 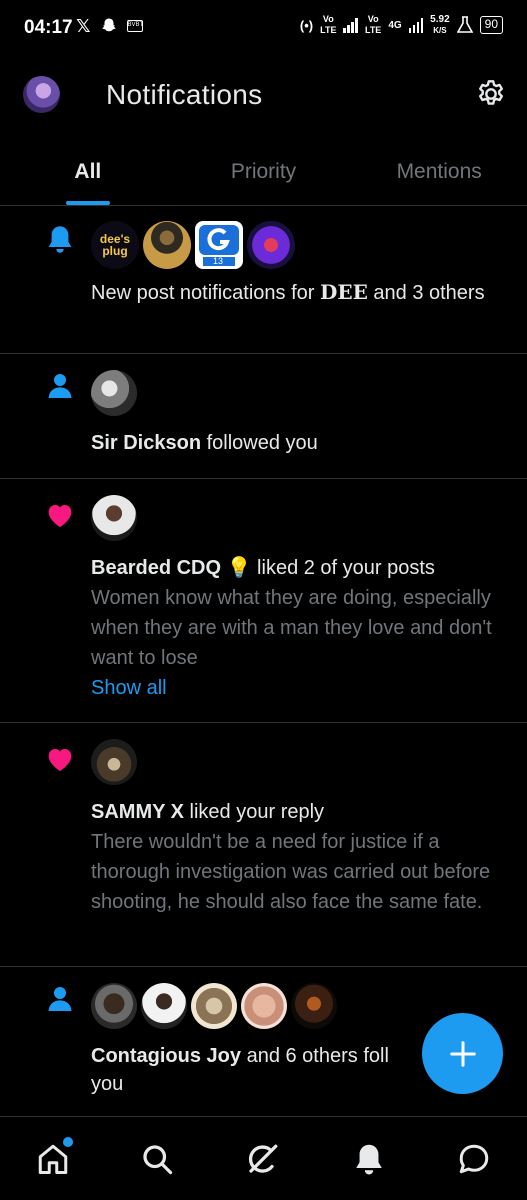 I want to click on search-icon, so click(x=158, y=1160).